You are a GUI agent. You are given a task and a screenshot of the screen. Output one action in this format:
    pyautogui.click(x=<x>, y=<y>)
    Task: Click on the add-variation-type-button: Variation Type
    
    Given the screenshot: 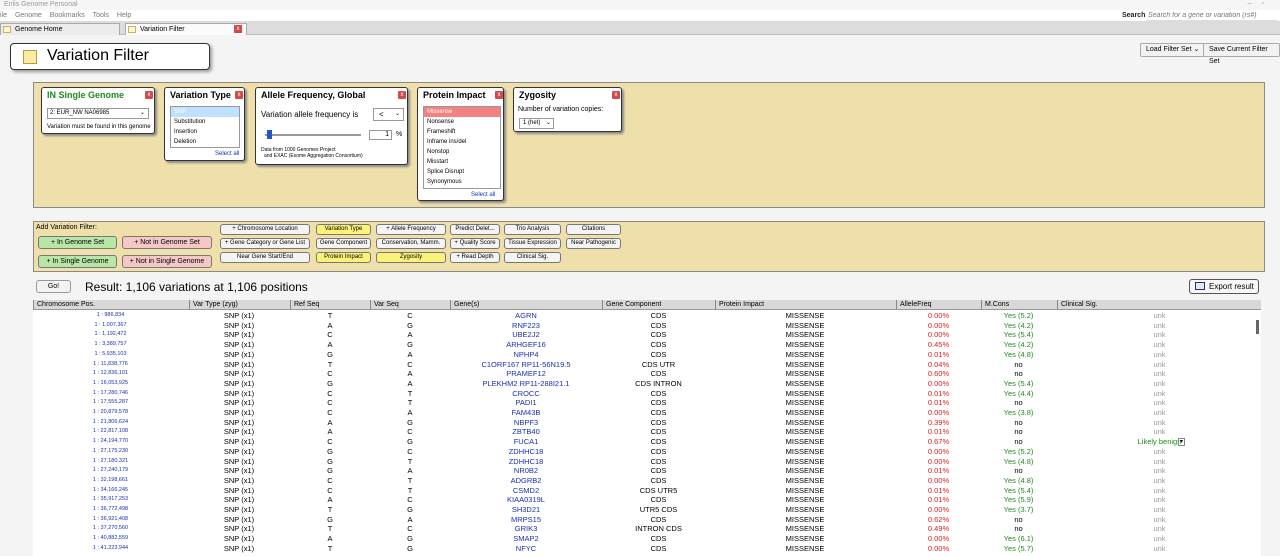 What is the action you would take?
    pyautogui.click(x=343, y=229)
    